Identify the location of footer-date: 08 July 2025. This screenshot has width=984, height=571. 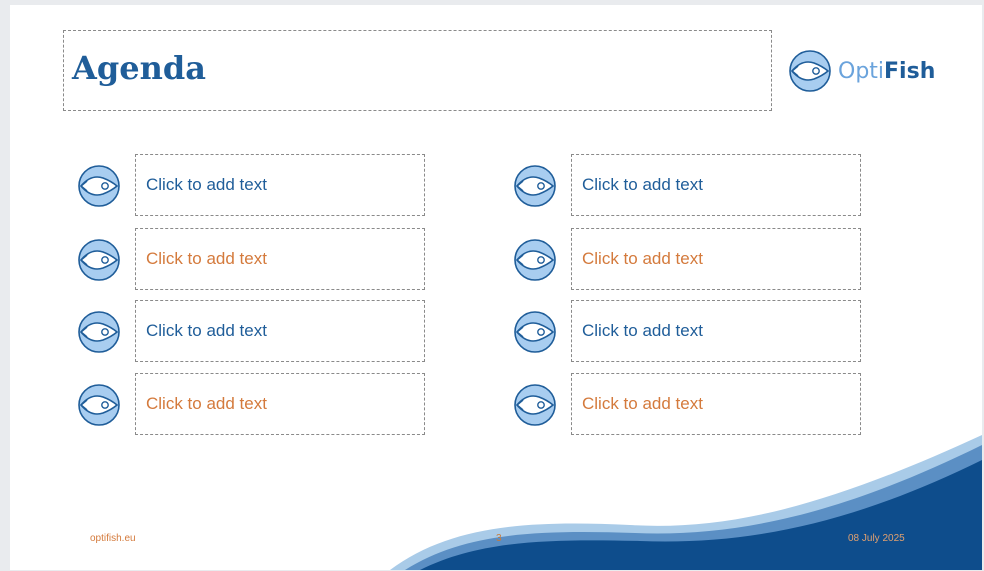
(876, 538).